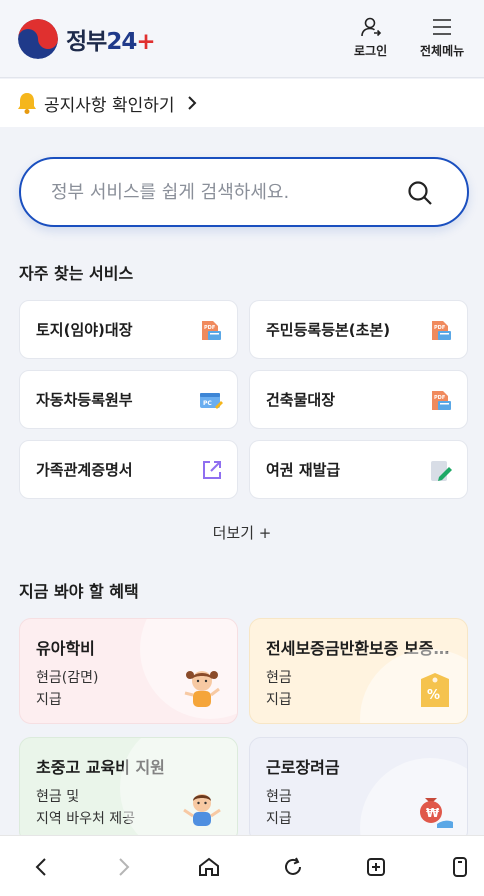 This screenshot has height=896, width=484. Describe the element at coordinates (111, 42) in the screenshot. I see `logo-text: 정부24+` at that location.